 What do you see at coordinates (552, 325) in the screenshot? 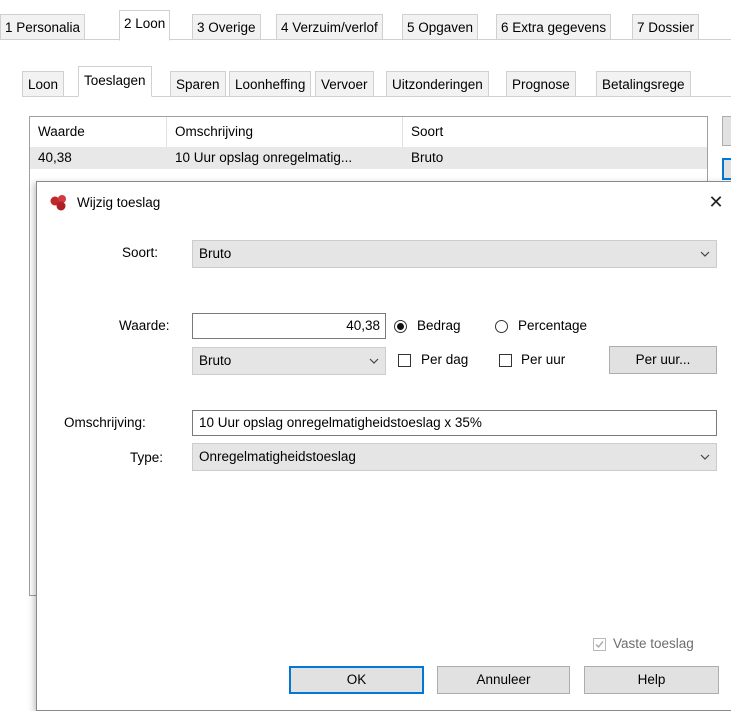
I see `percentage-radio-label: Percentage` at bounding box center [552, 325].